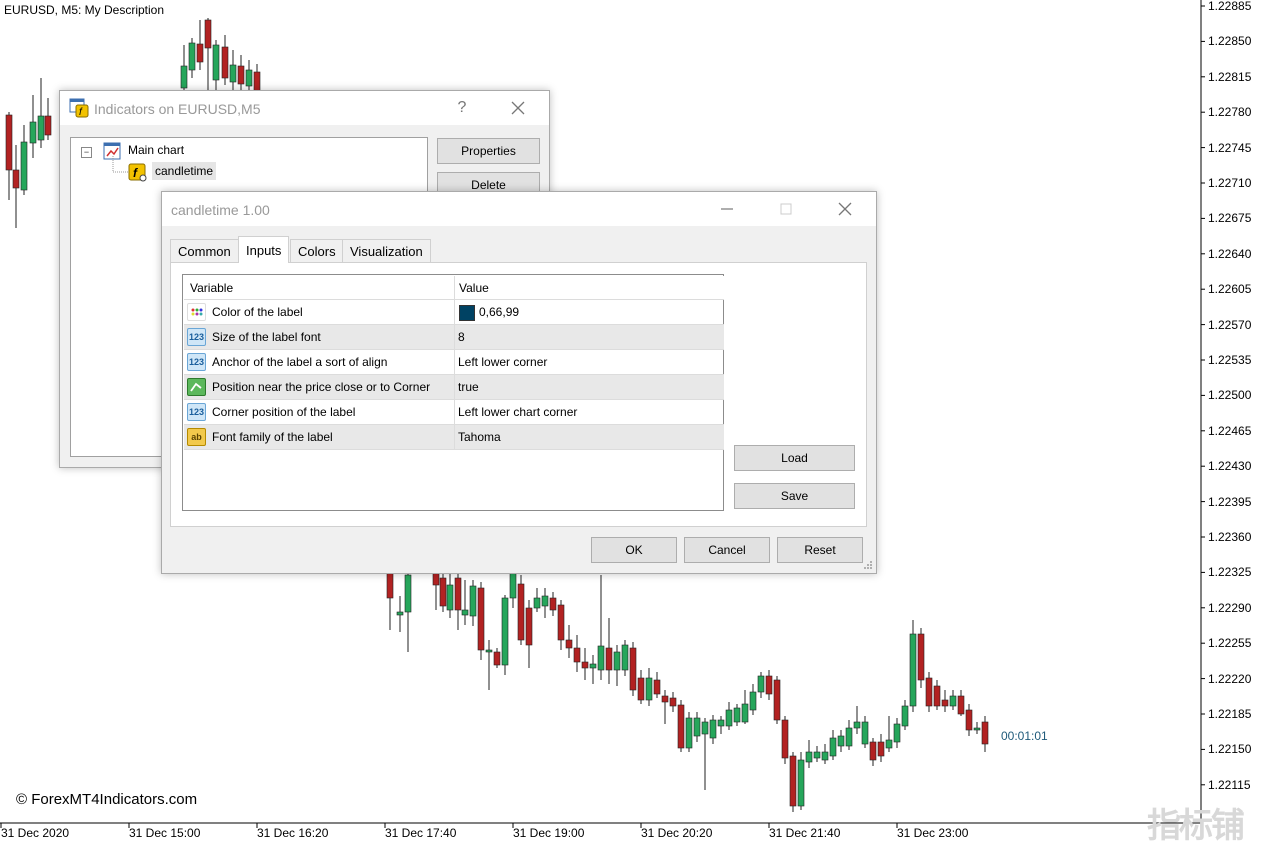 The height and width of the screenshot is (847, 1271). Describe the element at coordinates (468, 387) in the screenshot. I see `variable-value: true` at that location.